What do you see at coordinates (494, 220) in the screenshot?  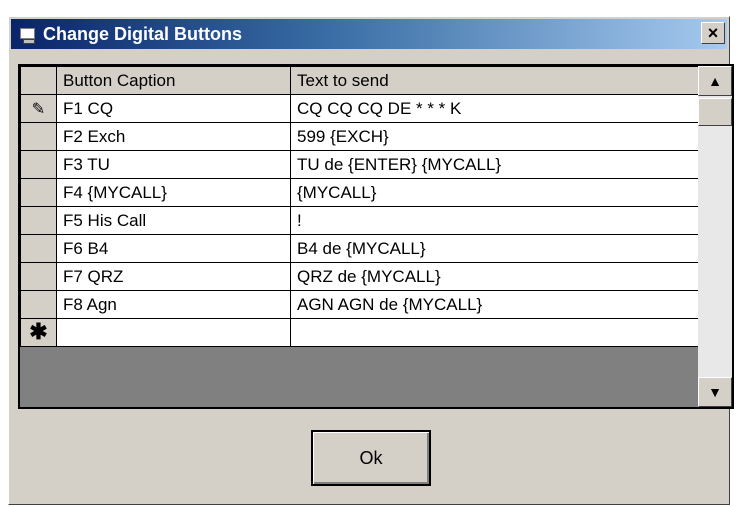 I see `text-cell: !` at bounding box center [494, 220].